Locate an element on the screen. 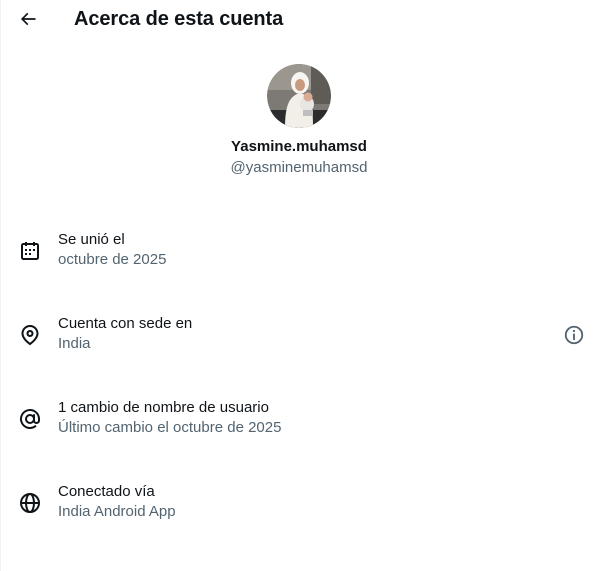 The image size is (596, 571). connected-via-value: India Android App is located at coordinates (117, 511).